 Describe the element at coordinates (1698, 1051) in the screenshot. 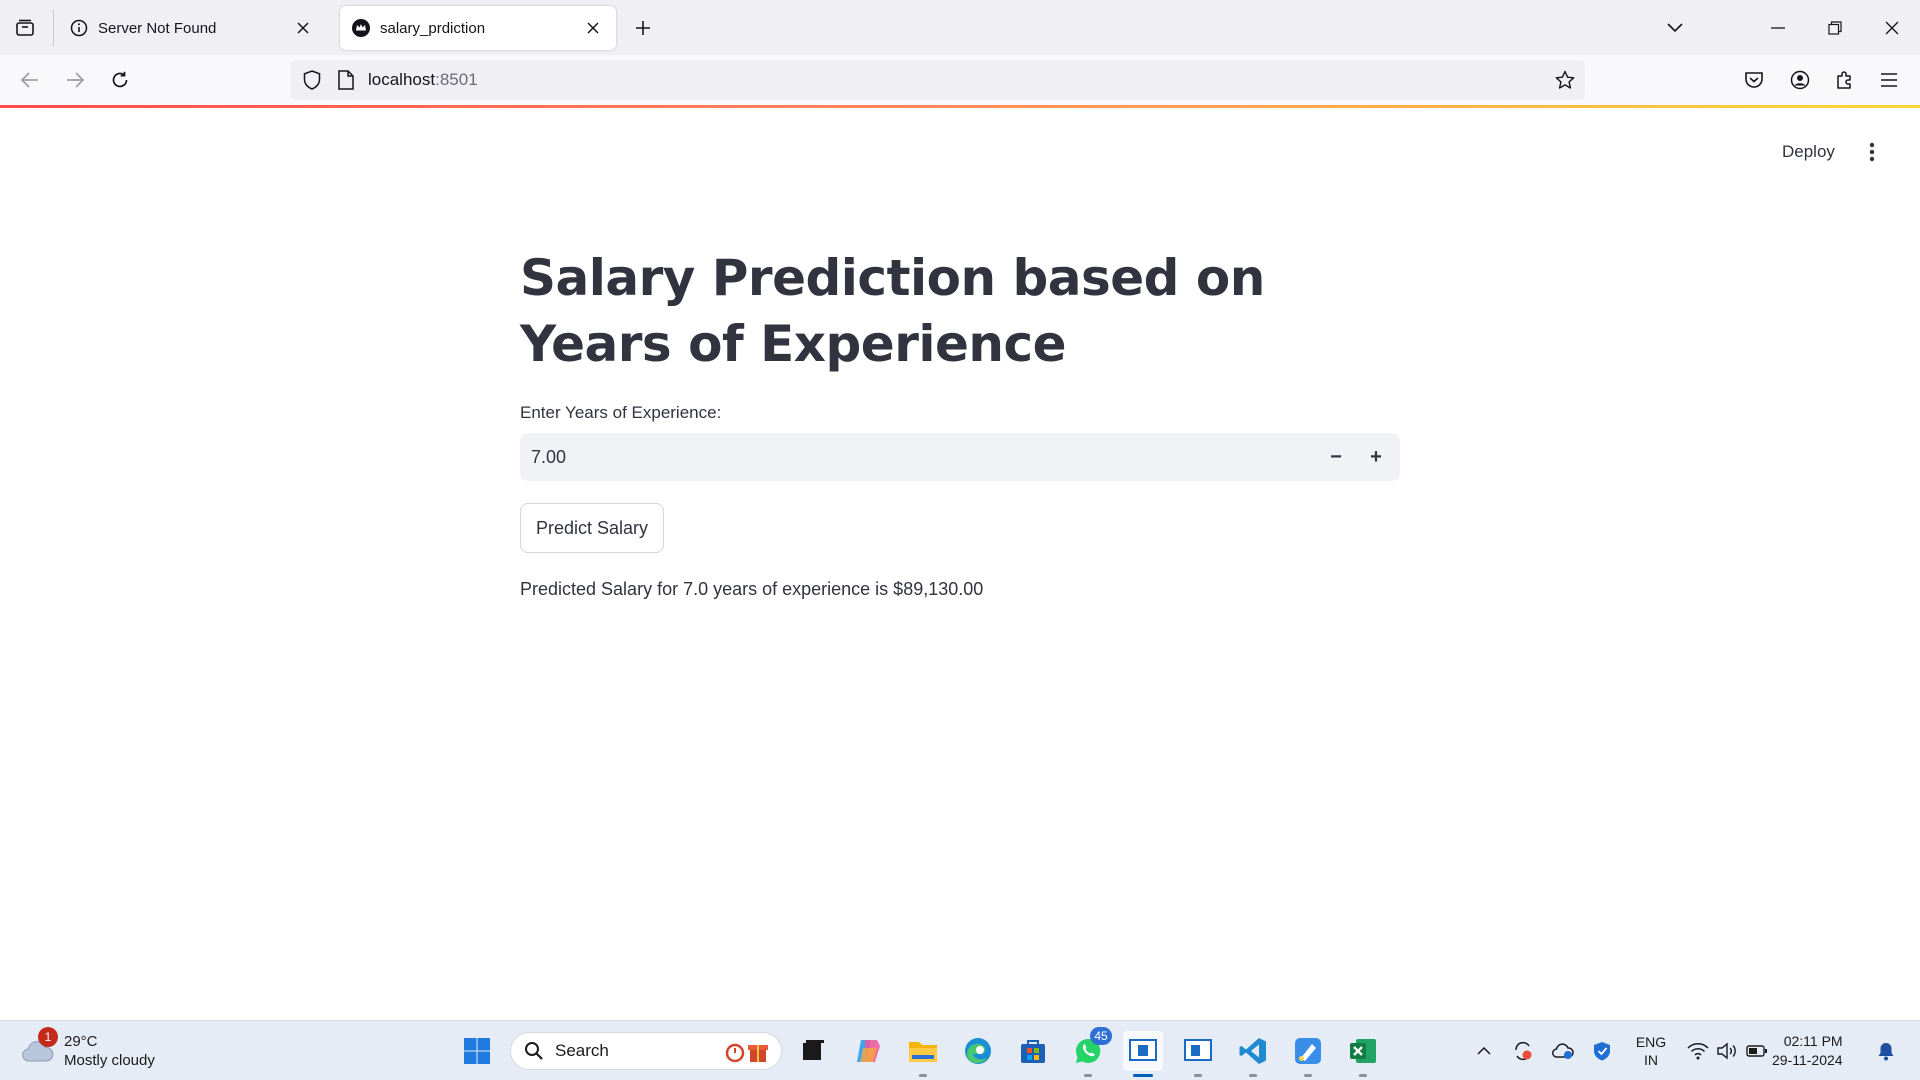

I see `wifi-icon` at that location.